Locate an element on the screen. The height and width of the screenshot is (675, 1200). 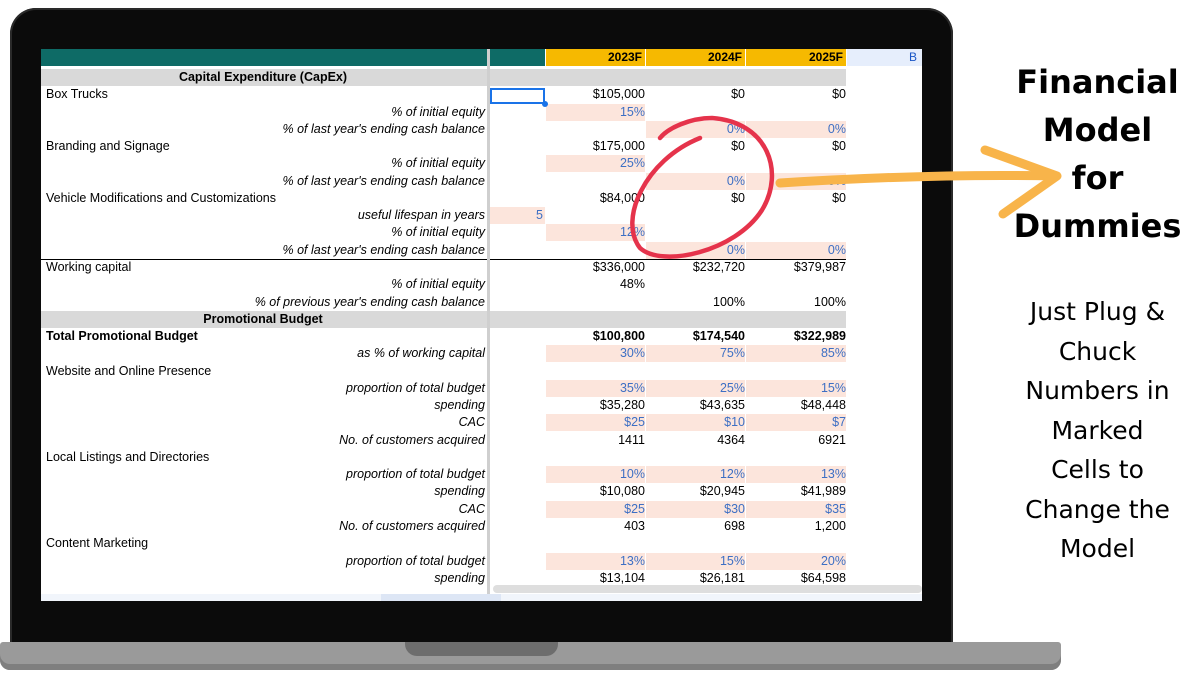
row-label: Website and Online Presence is located at coordinates (266, 371).